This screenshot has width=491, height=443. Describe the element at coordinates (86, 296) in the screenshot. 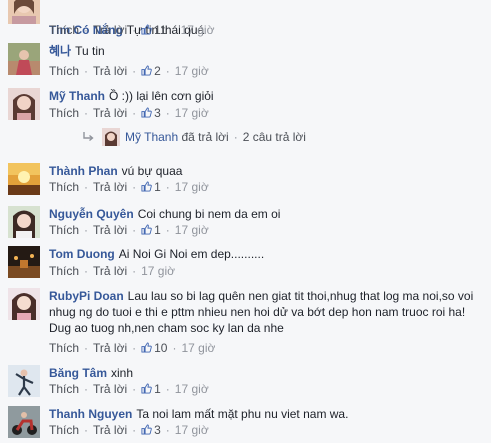

I see `commenter-name: RubyPi Doan` at that location.